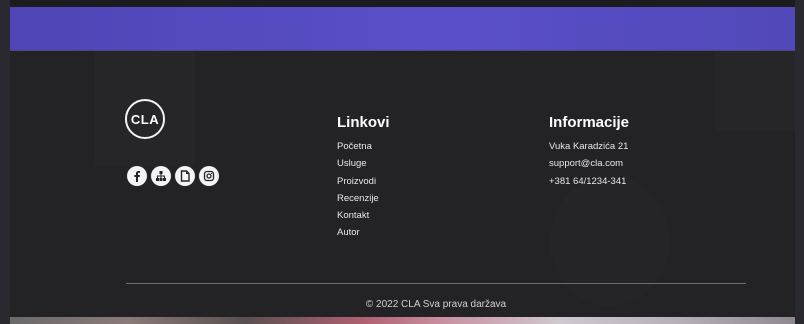 The image size is (804, 324). Describe the element at coordinates (358, 218) in the screenshot. I see `footer-link-kontakt: Kontakt` at that location.